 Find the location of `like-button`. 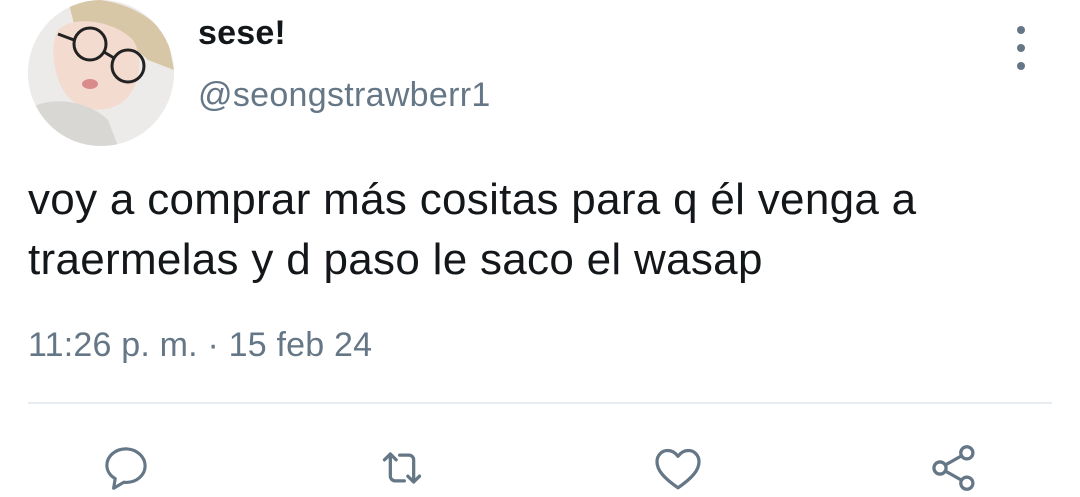

like-button is located at coordinates (678, 468).